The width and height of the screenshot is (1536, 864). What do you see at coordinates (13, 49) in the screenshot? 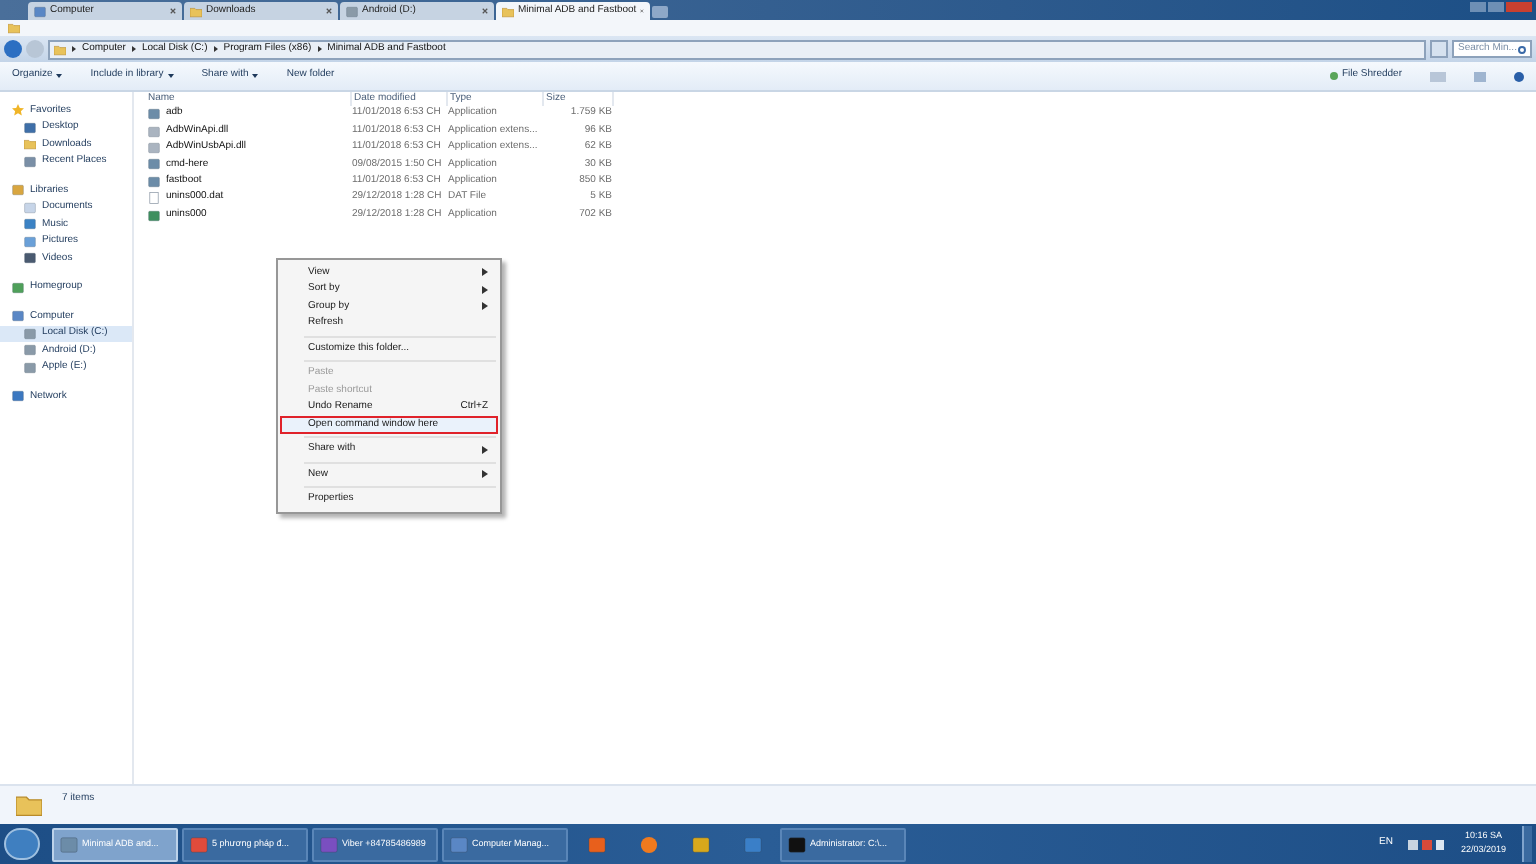
I see `back-button` at bounding box center [13, 49].